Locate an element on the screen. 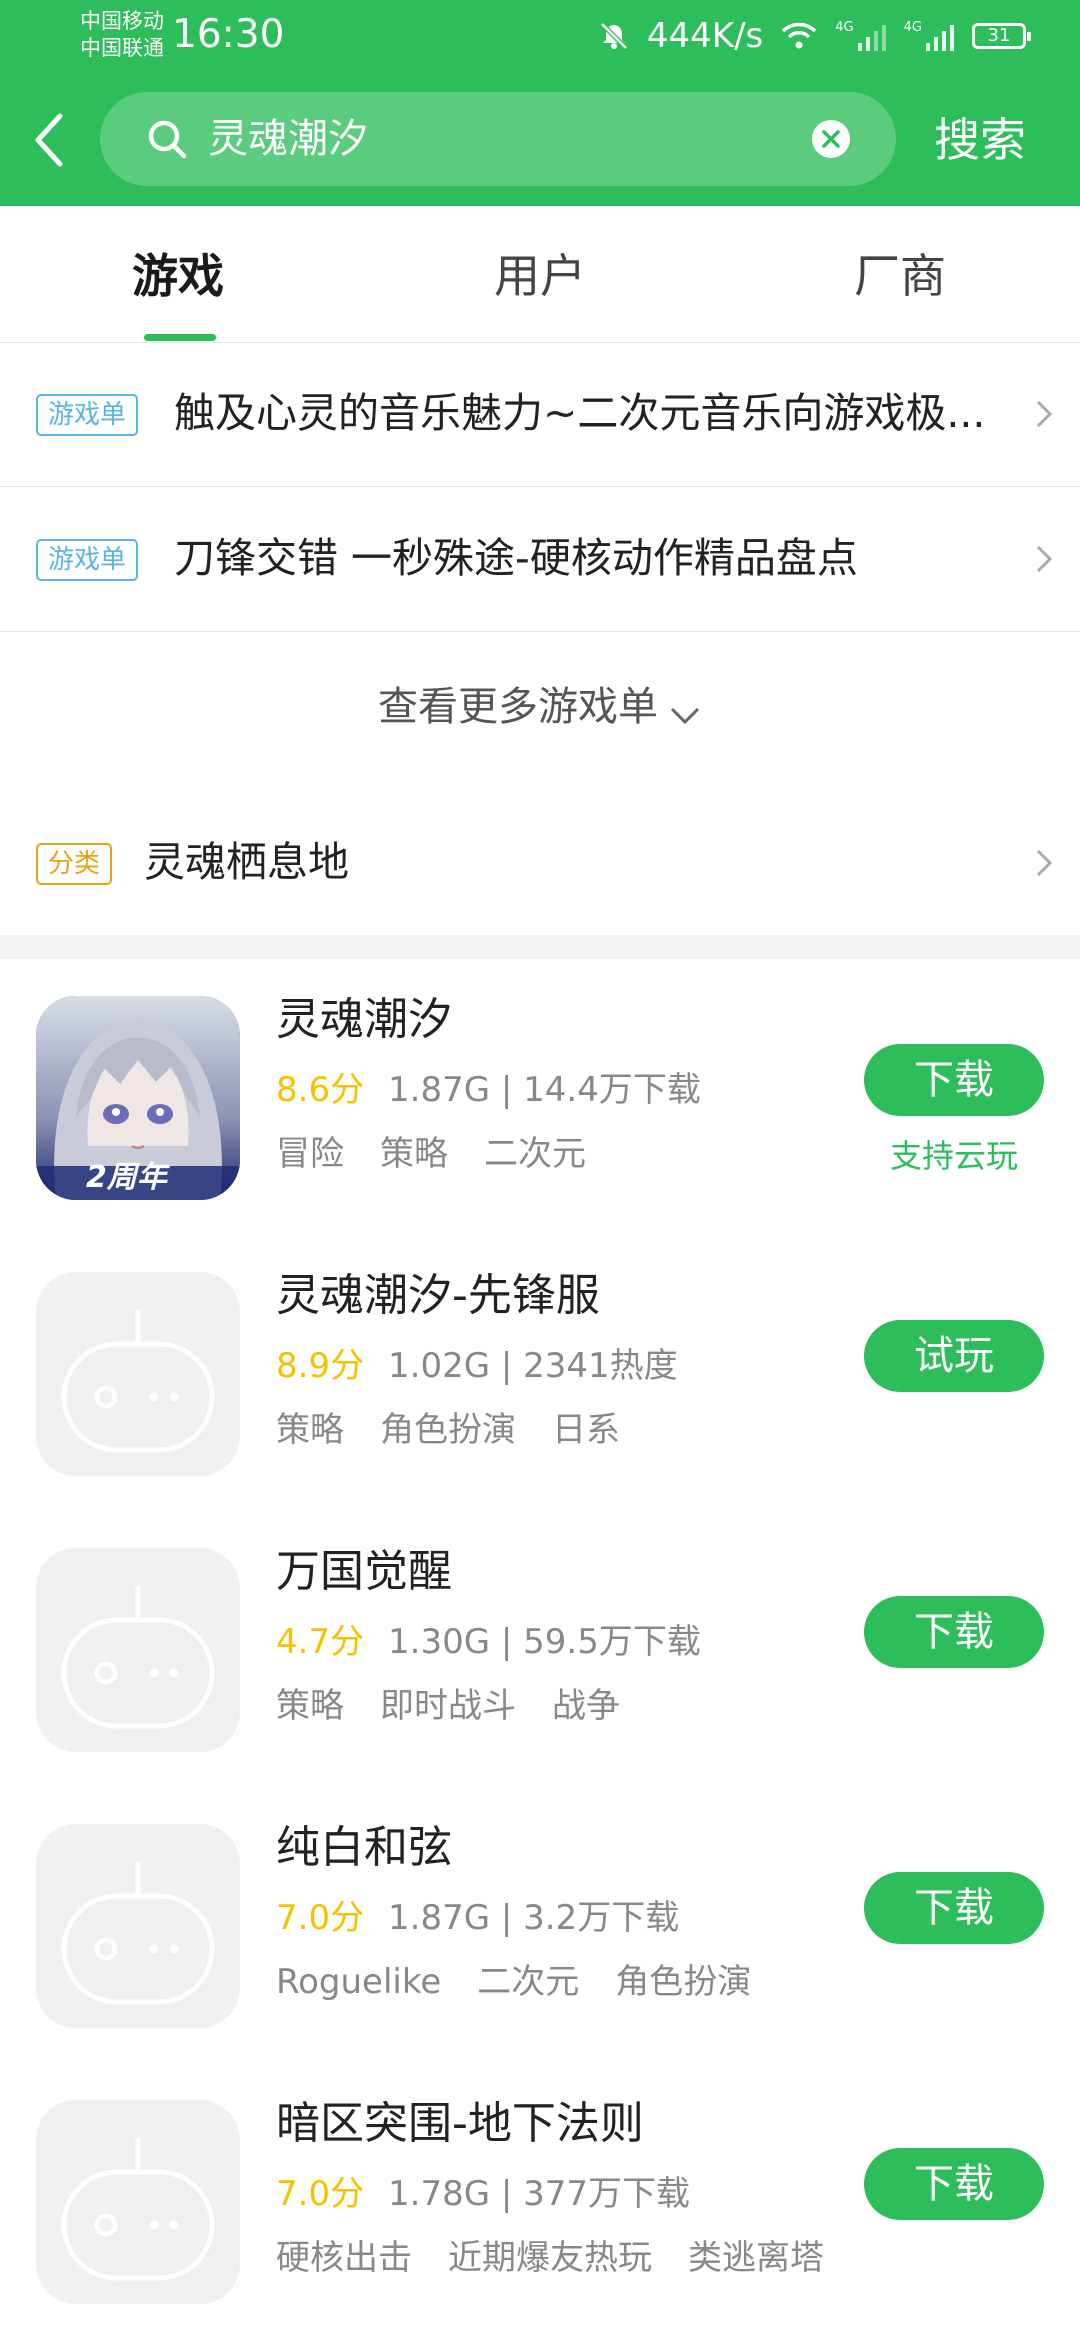  game-meta: 1.30G | 59.5万下载 is located at coordinates (544, 1642).